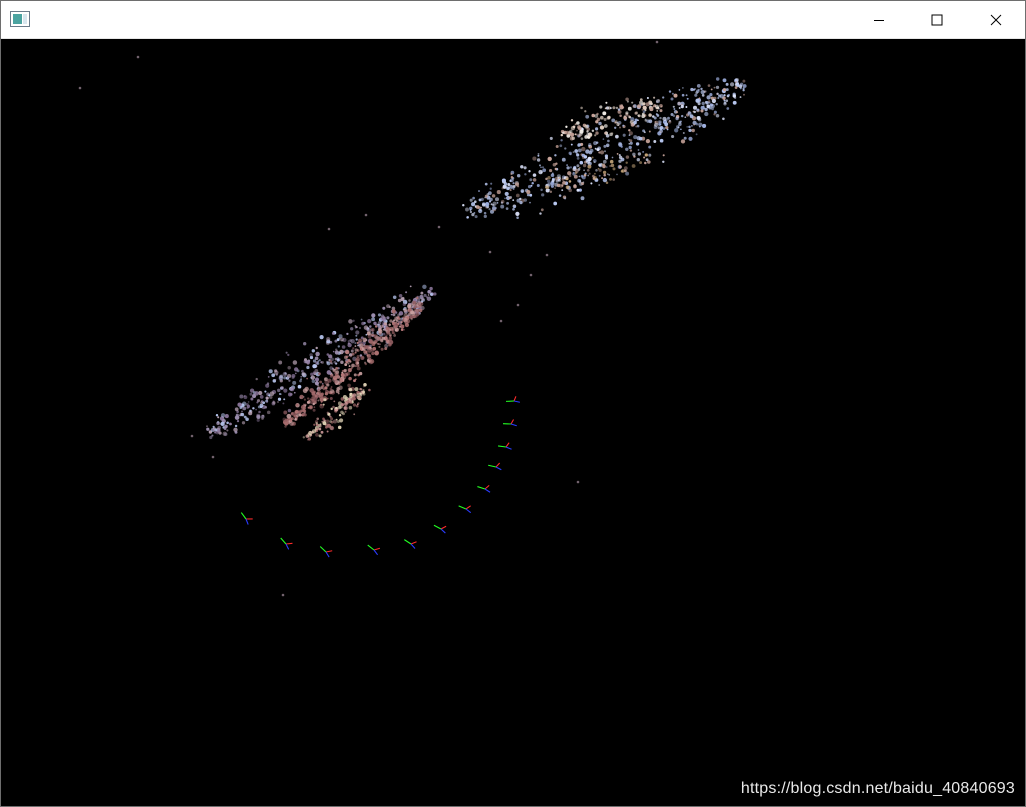  Describe the element at coordinates (996, 19) in the screenshot. I see `close-button` at that location.